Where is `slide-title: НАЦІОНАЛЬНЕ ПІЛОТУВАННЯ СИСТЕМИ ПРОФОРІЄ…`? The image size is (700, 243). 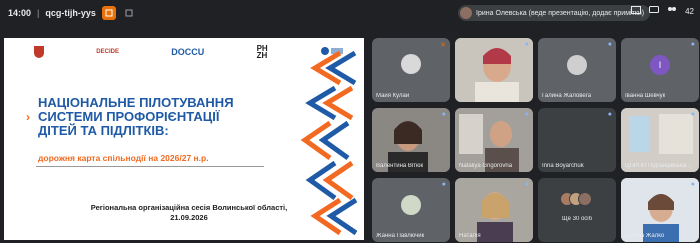 slide-title: НАЦІОНАЛЬНЕ ПІЛОТУВАННЯ СИСТЕМИ ПРОФОРІЄ… is located at coordinates (136, 116).